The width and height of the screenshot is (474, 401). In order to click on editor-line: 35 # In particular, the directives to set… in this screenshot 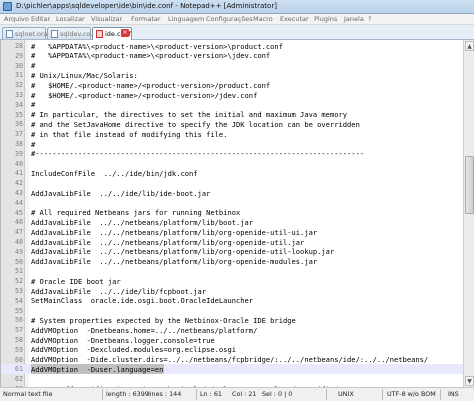, I will do `click(232, 115)`.